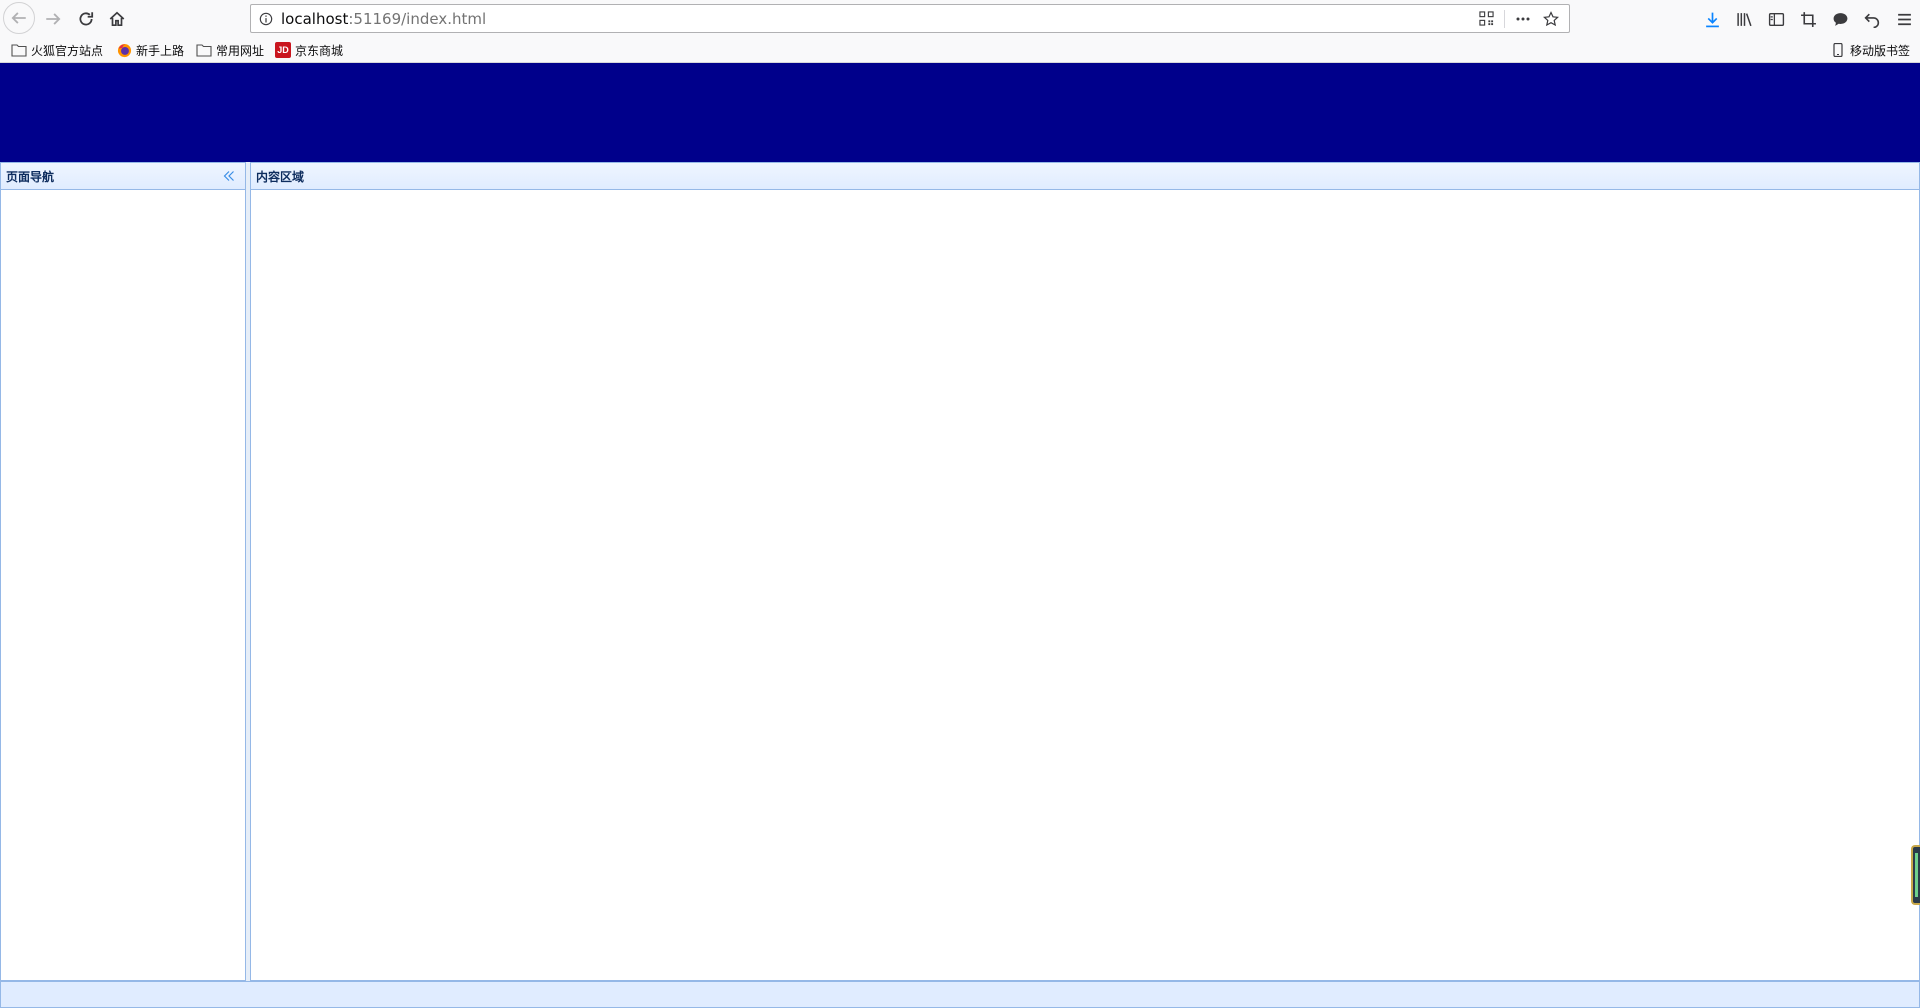 This screenshot has width=1920, height=1008. I want to click on url-path: :51169/index.html, so click(417, 18).